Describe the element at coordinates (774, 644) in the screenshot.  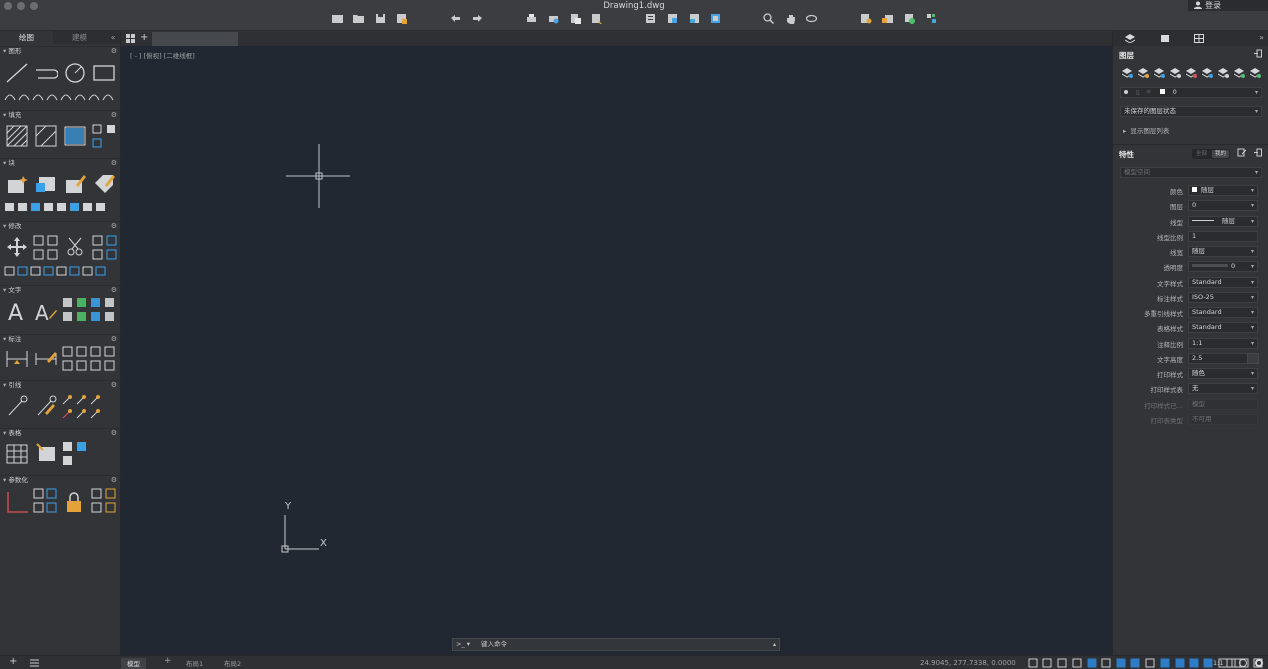
I see `command-history-toggle: ▴` at that location.